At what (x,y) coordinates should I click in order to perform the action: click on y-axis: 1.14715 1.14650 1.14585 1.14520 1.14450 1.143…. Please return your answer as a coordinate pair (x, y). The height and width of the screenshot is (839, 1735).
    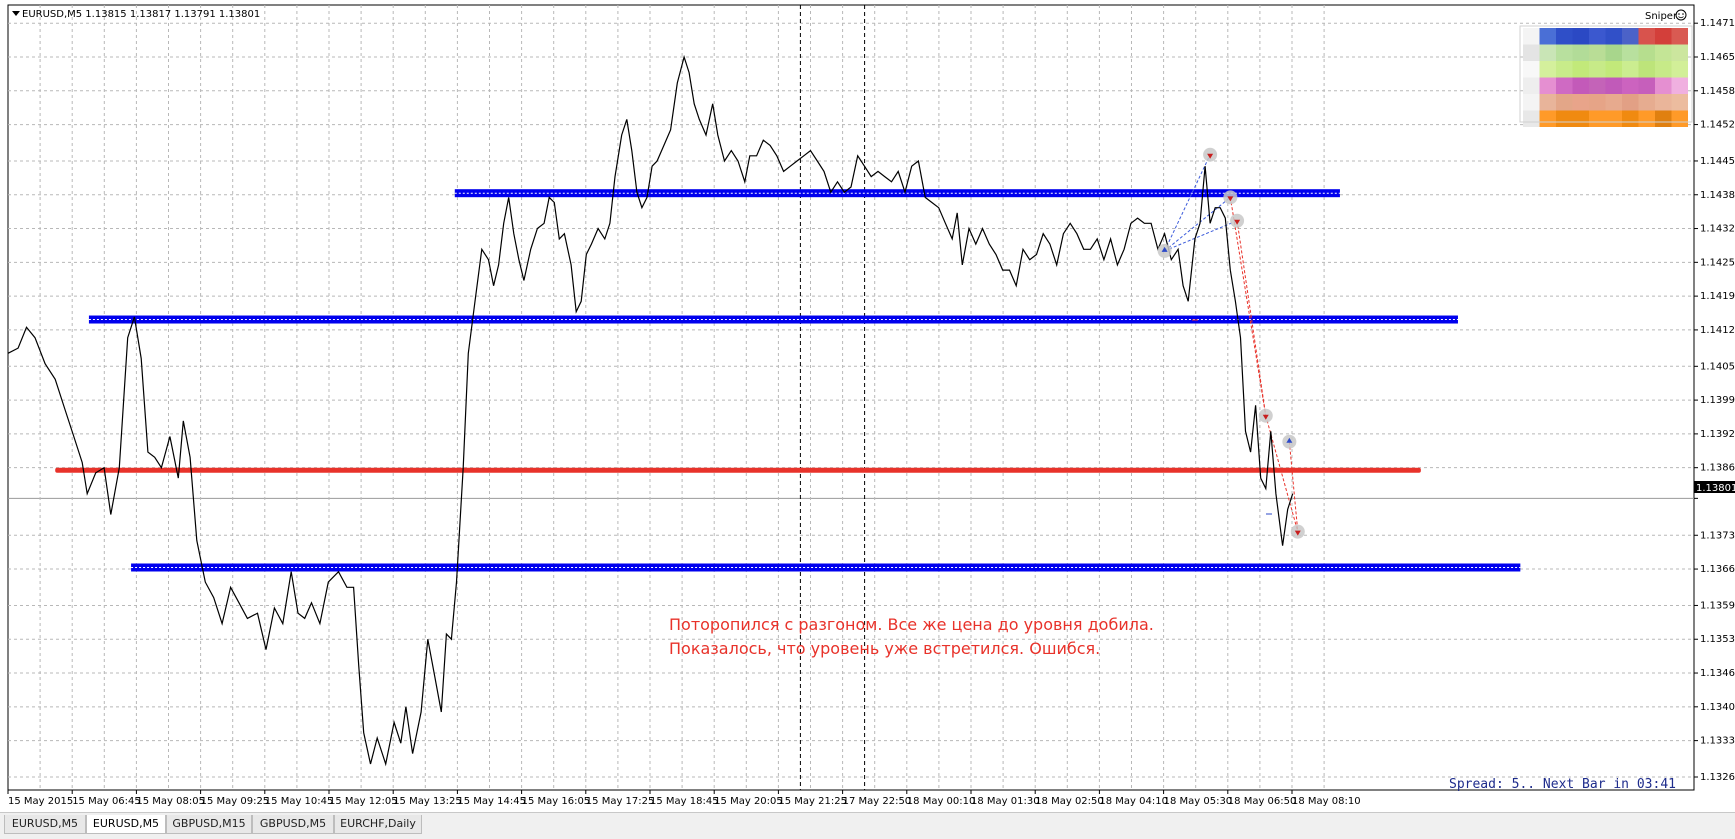
    Looking at the image, I should click on (1714, 400).